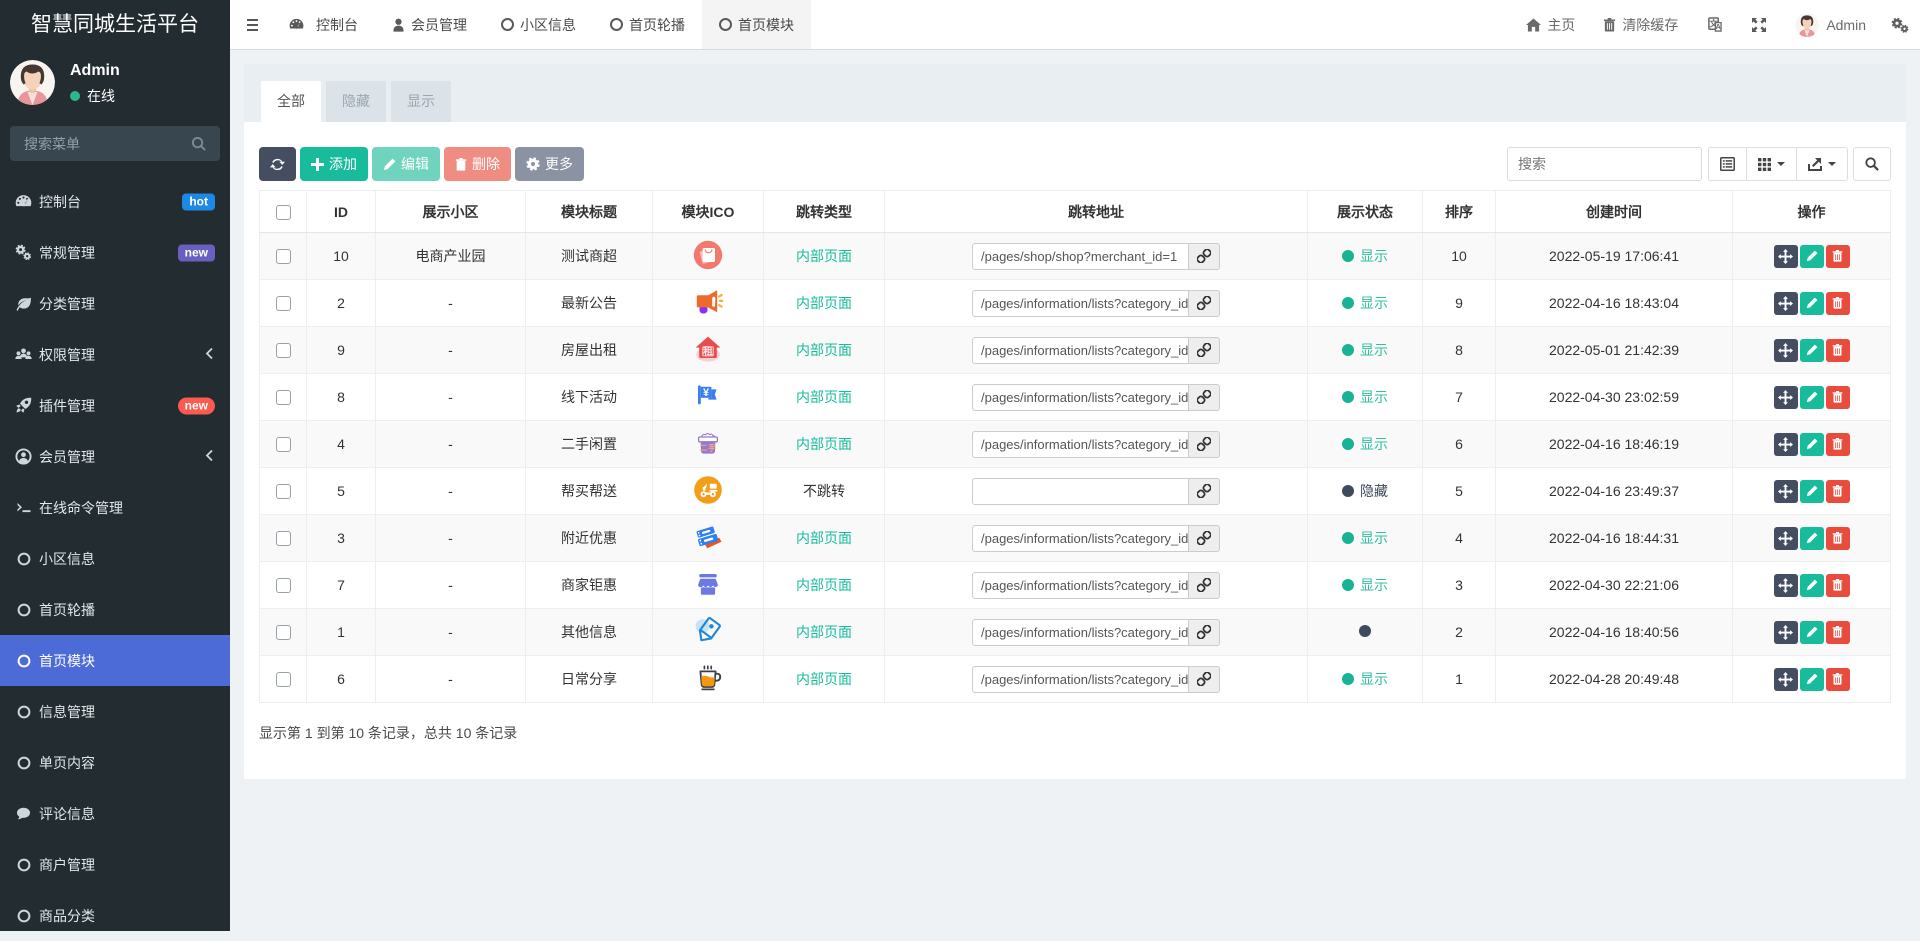 This screenshot has width=1920, height=941. Describe the element at coordinates (1719, 26) in the screenshot. I see `svg-text: A` at that location.